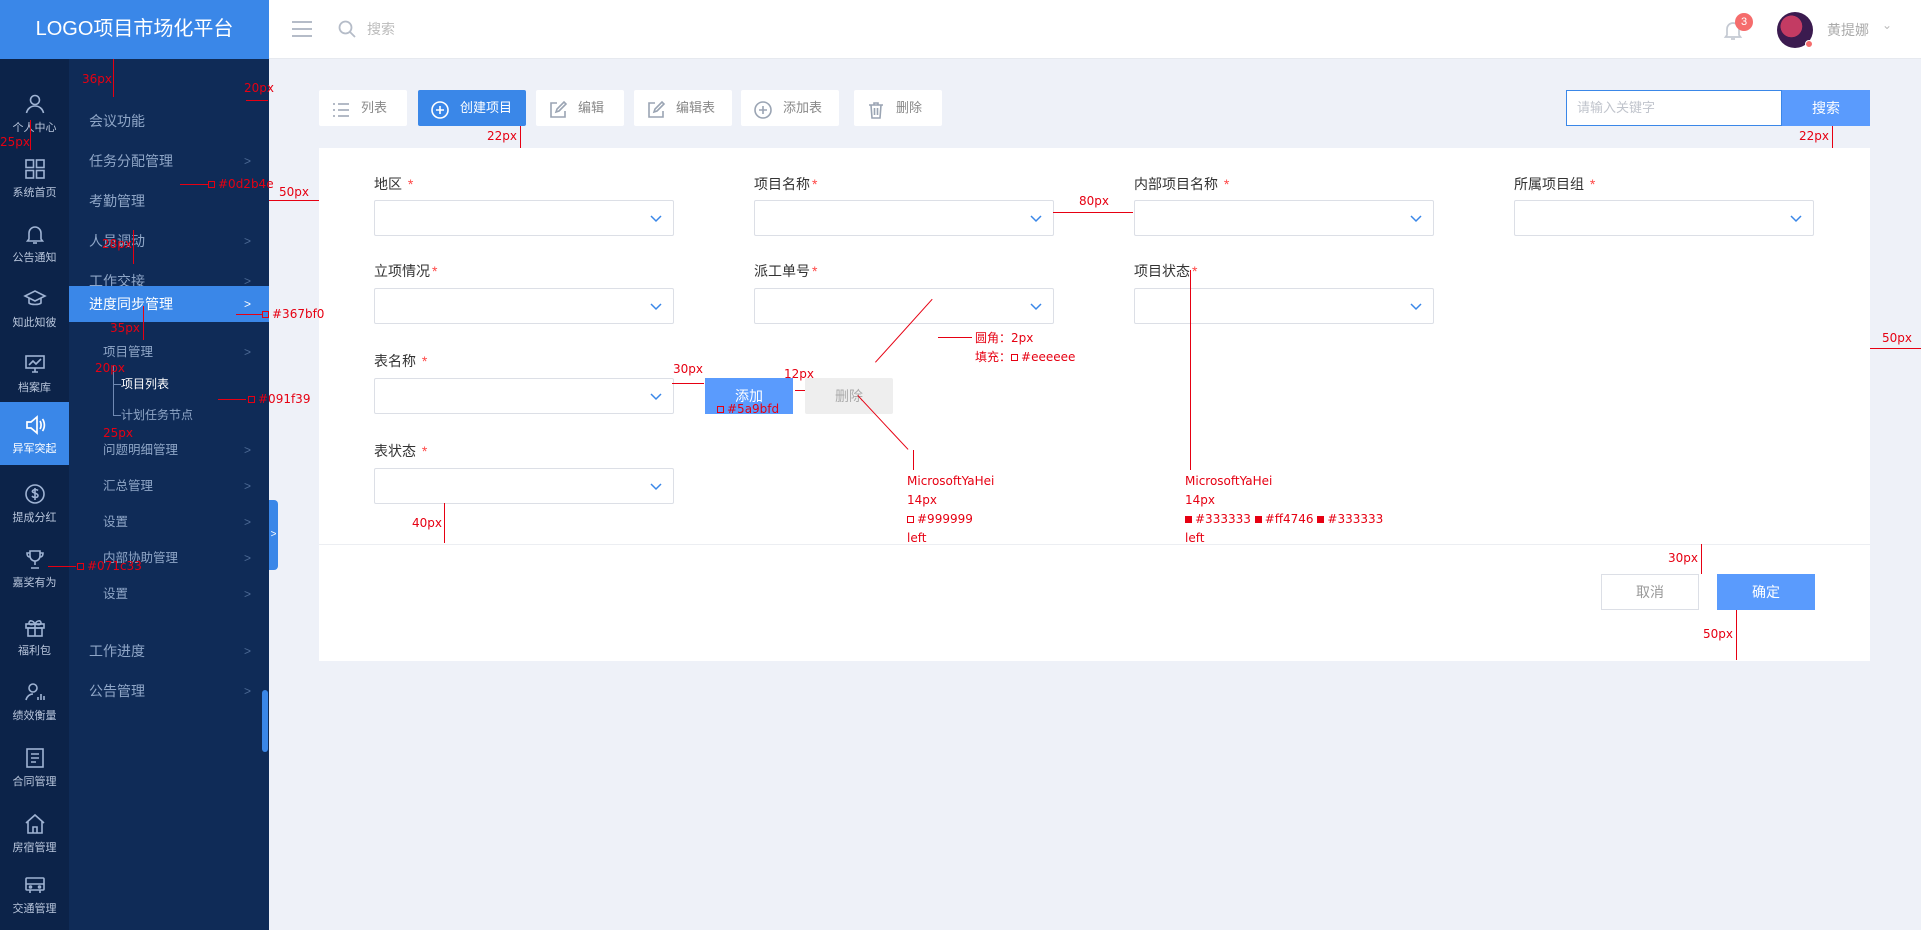 The width and height of the screenshot is (1921, 930). What do you see at coordinates (437, 29) in the screenshot?
I see `top-search-input: 搜索` at bounding box center [437, 29].